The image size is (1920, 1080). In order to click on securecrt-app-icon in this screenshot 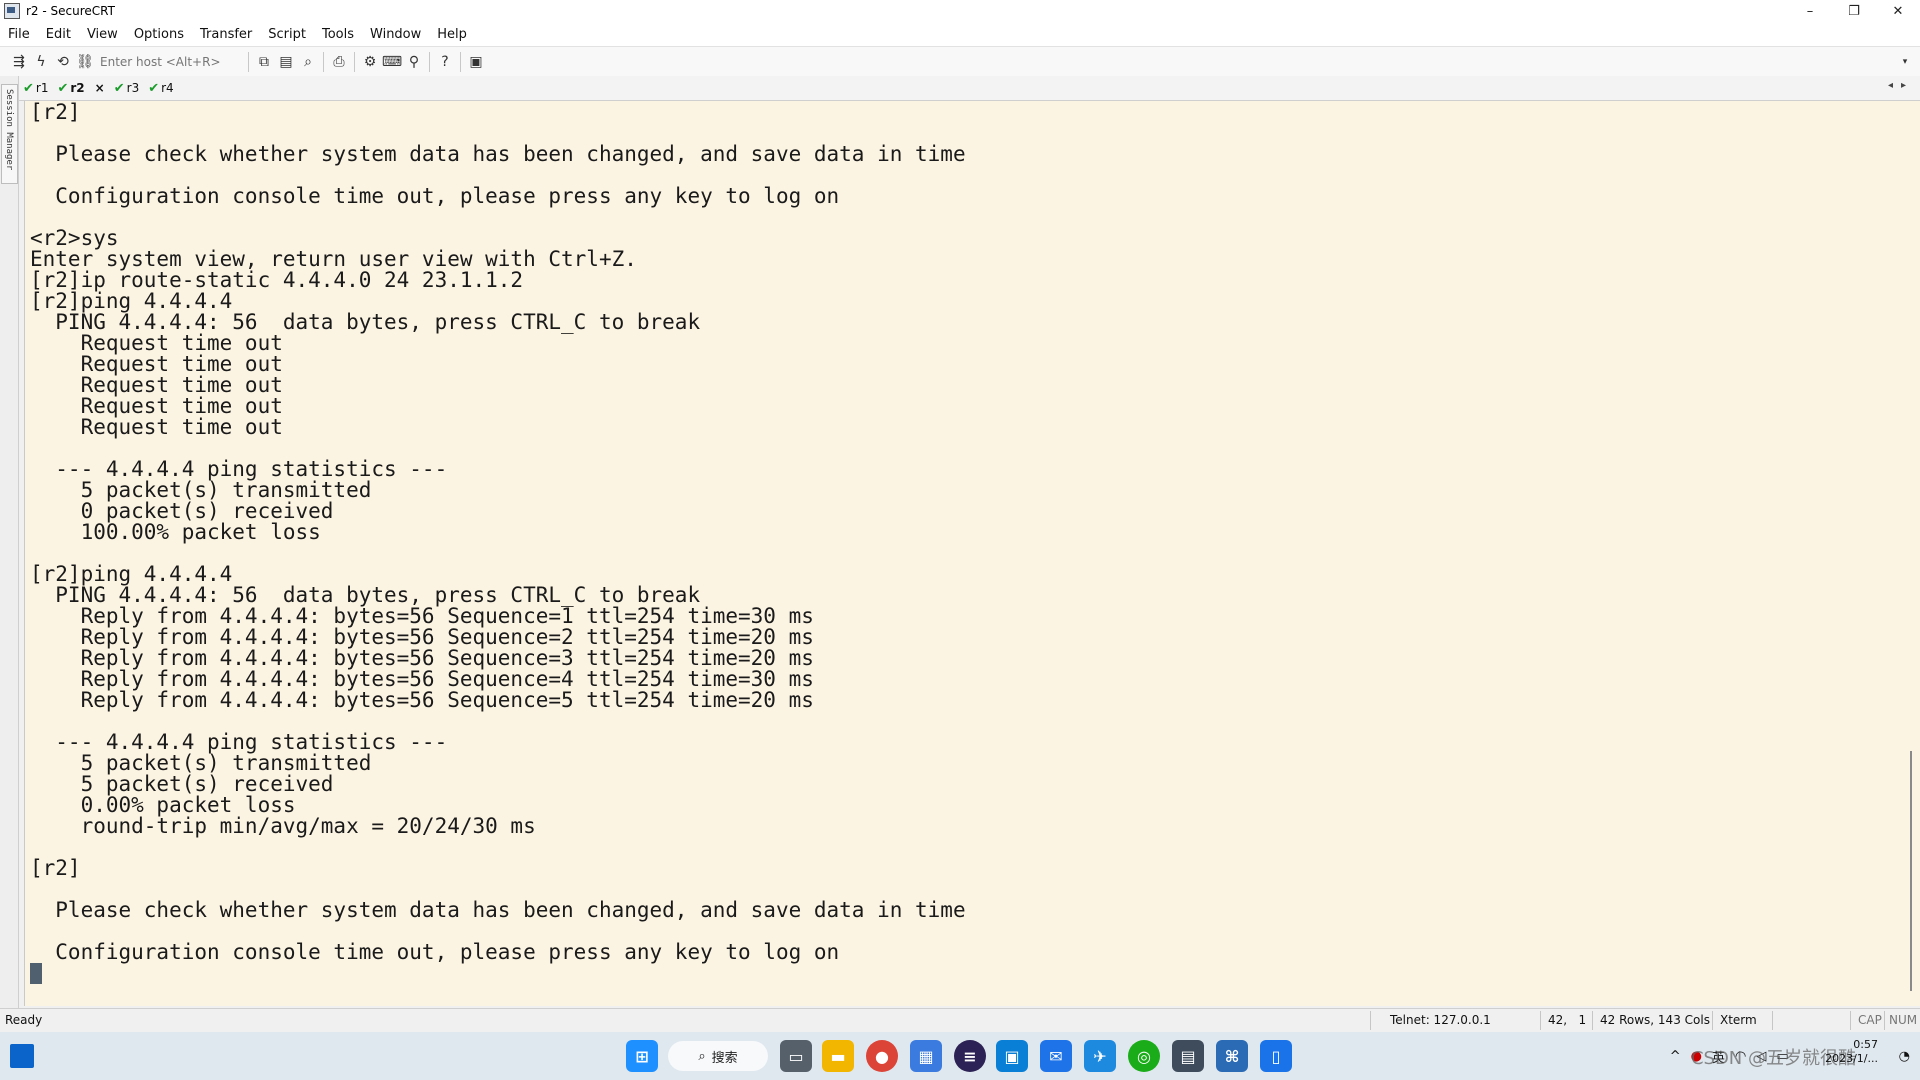, I will do `click(12, 11)`.